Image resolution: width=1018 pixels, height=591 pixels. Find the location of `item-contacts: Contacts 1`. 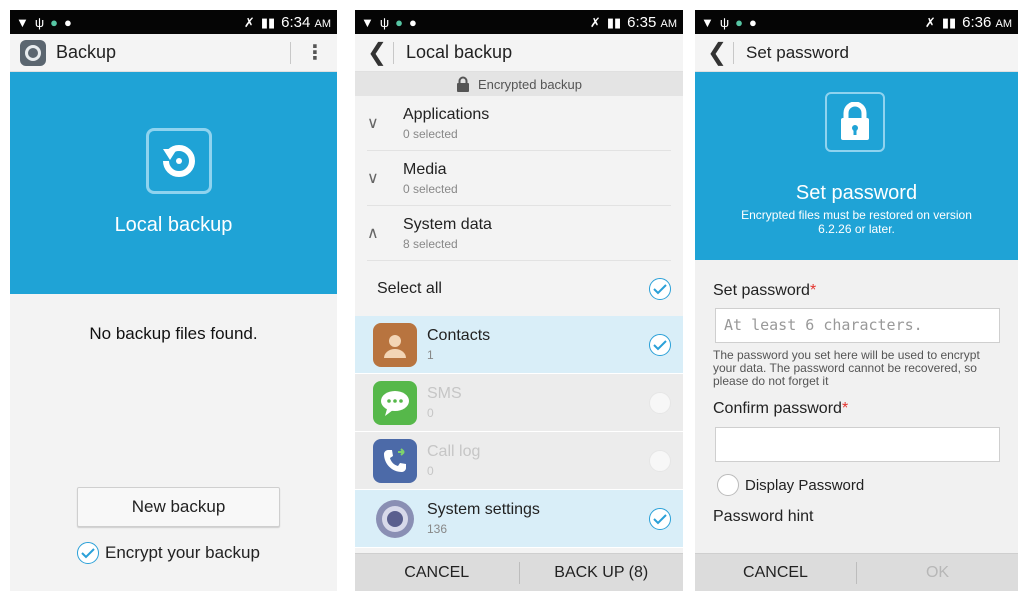

item-contacts: Contacts 1 is located at coordinates (519, 345).